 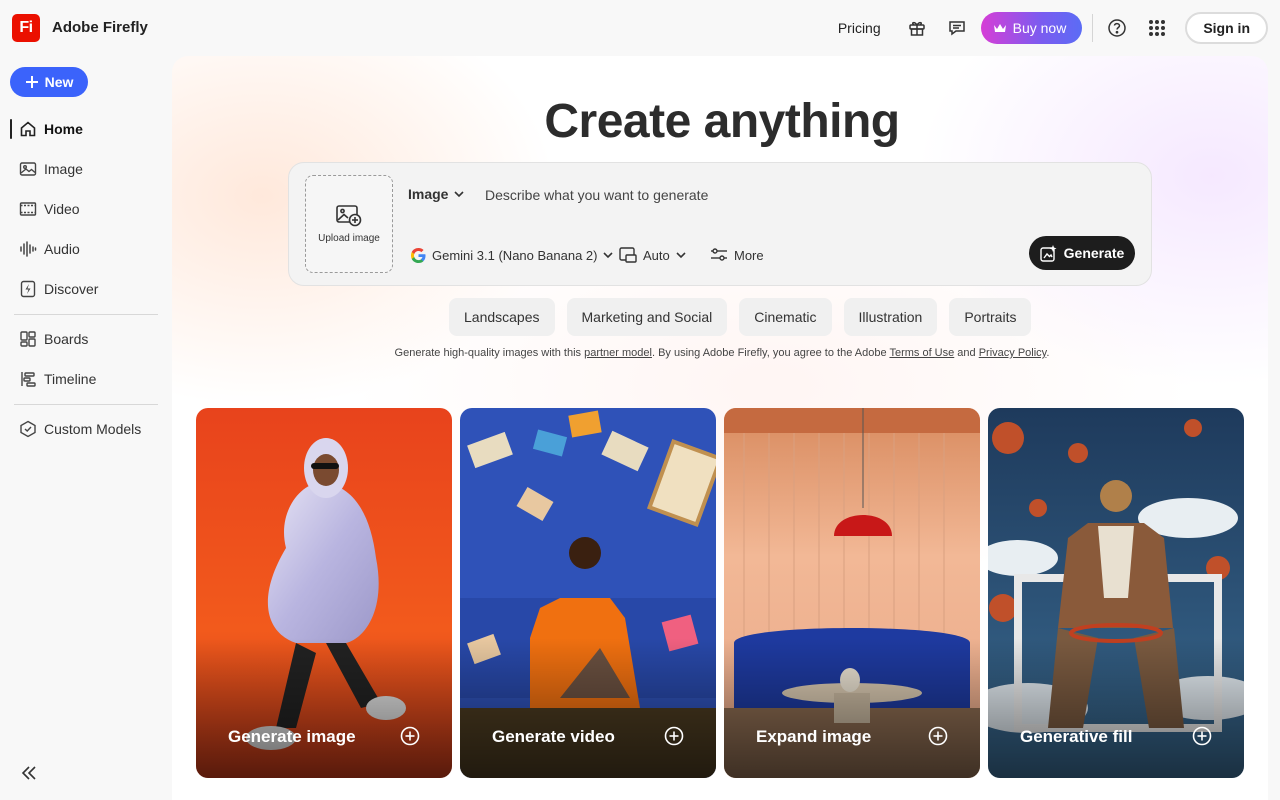 I want to click on new-button: New, so click(x=49, y=82).